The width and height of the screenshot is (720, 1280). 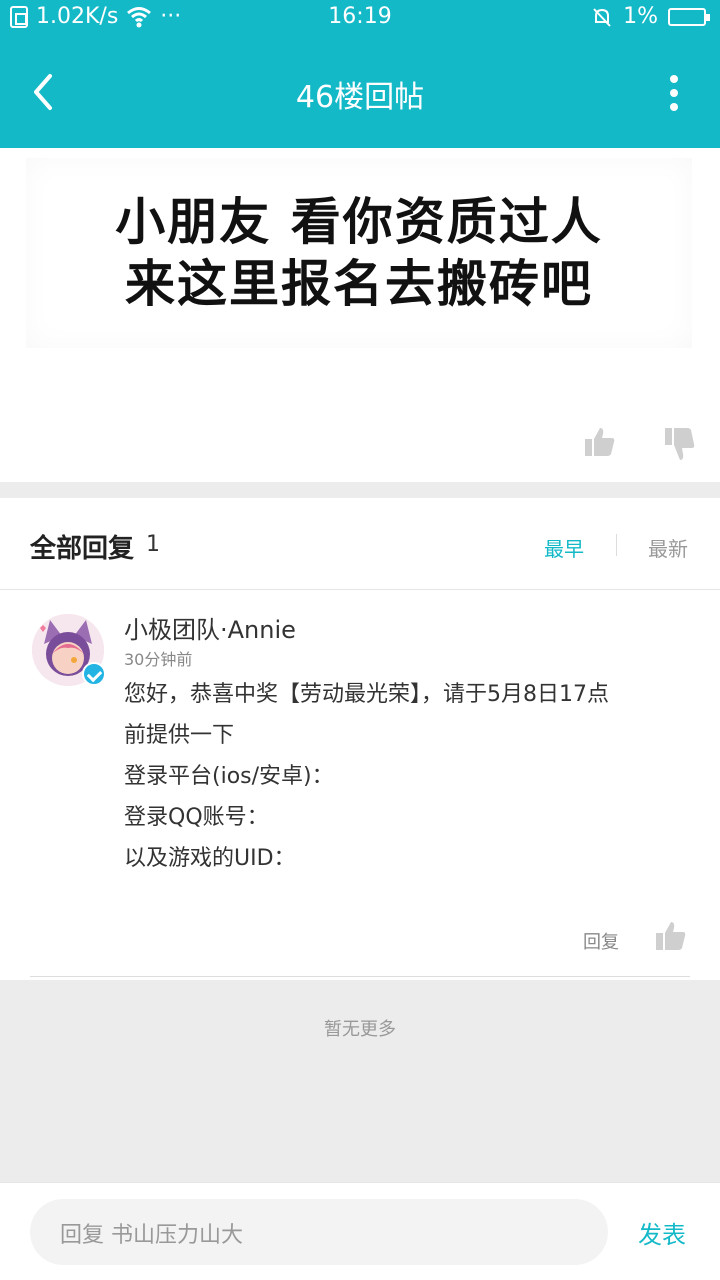 I want to click on thumbs-down-icon, so click(x=680, y=444).